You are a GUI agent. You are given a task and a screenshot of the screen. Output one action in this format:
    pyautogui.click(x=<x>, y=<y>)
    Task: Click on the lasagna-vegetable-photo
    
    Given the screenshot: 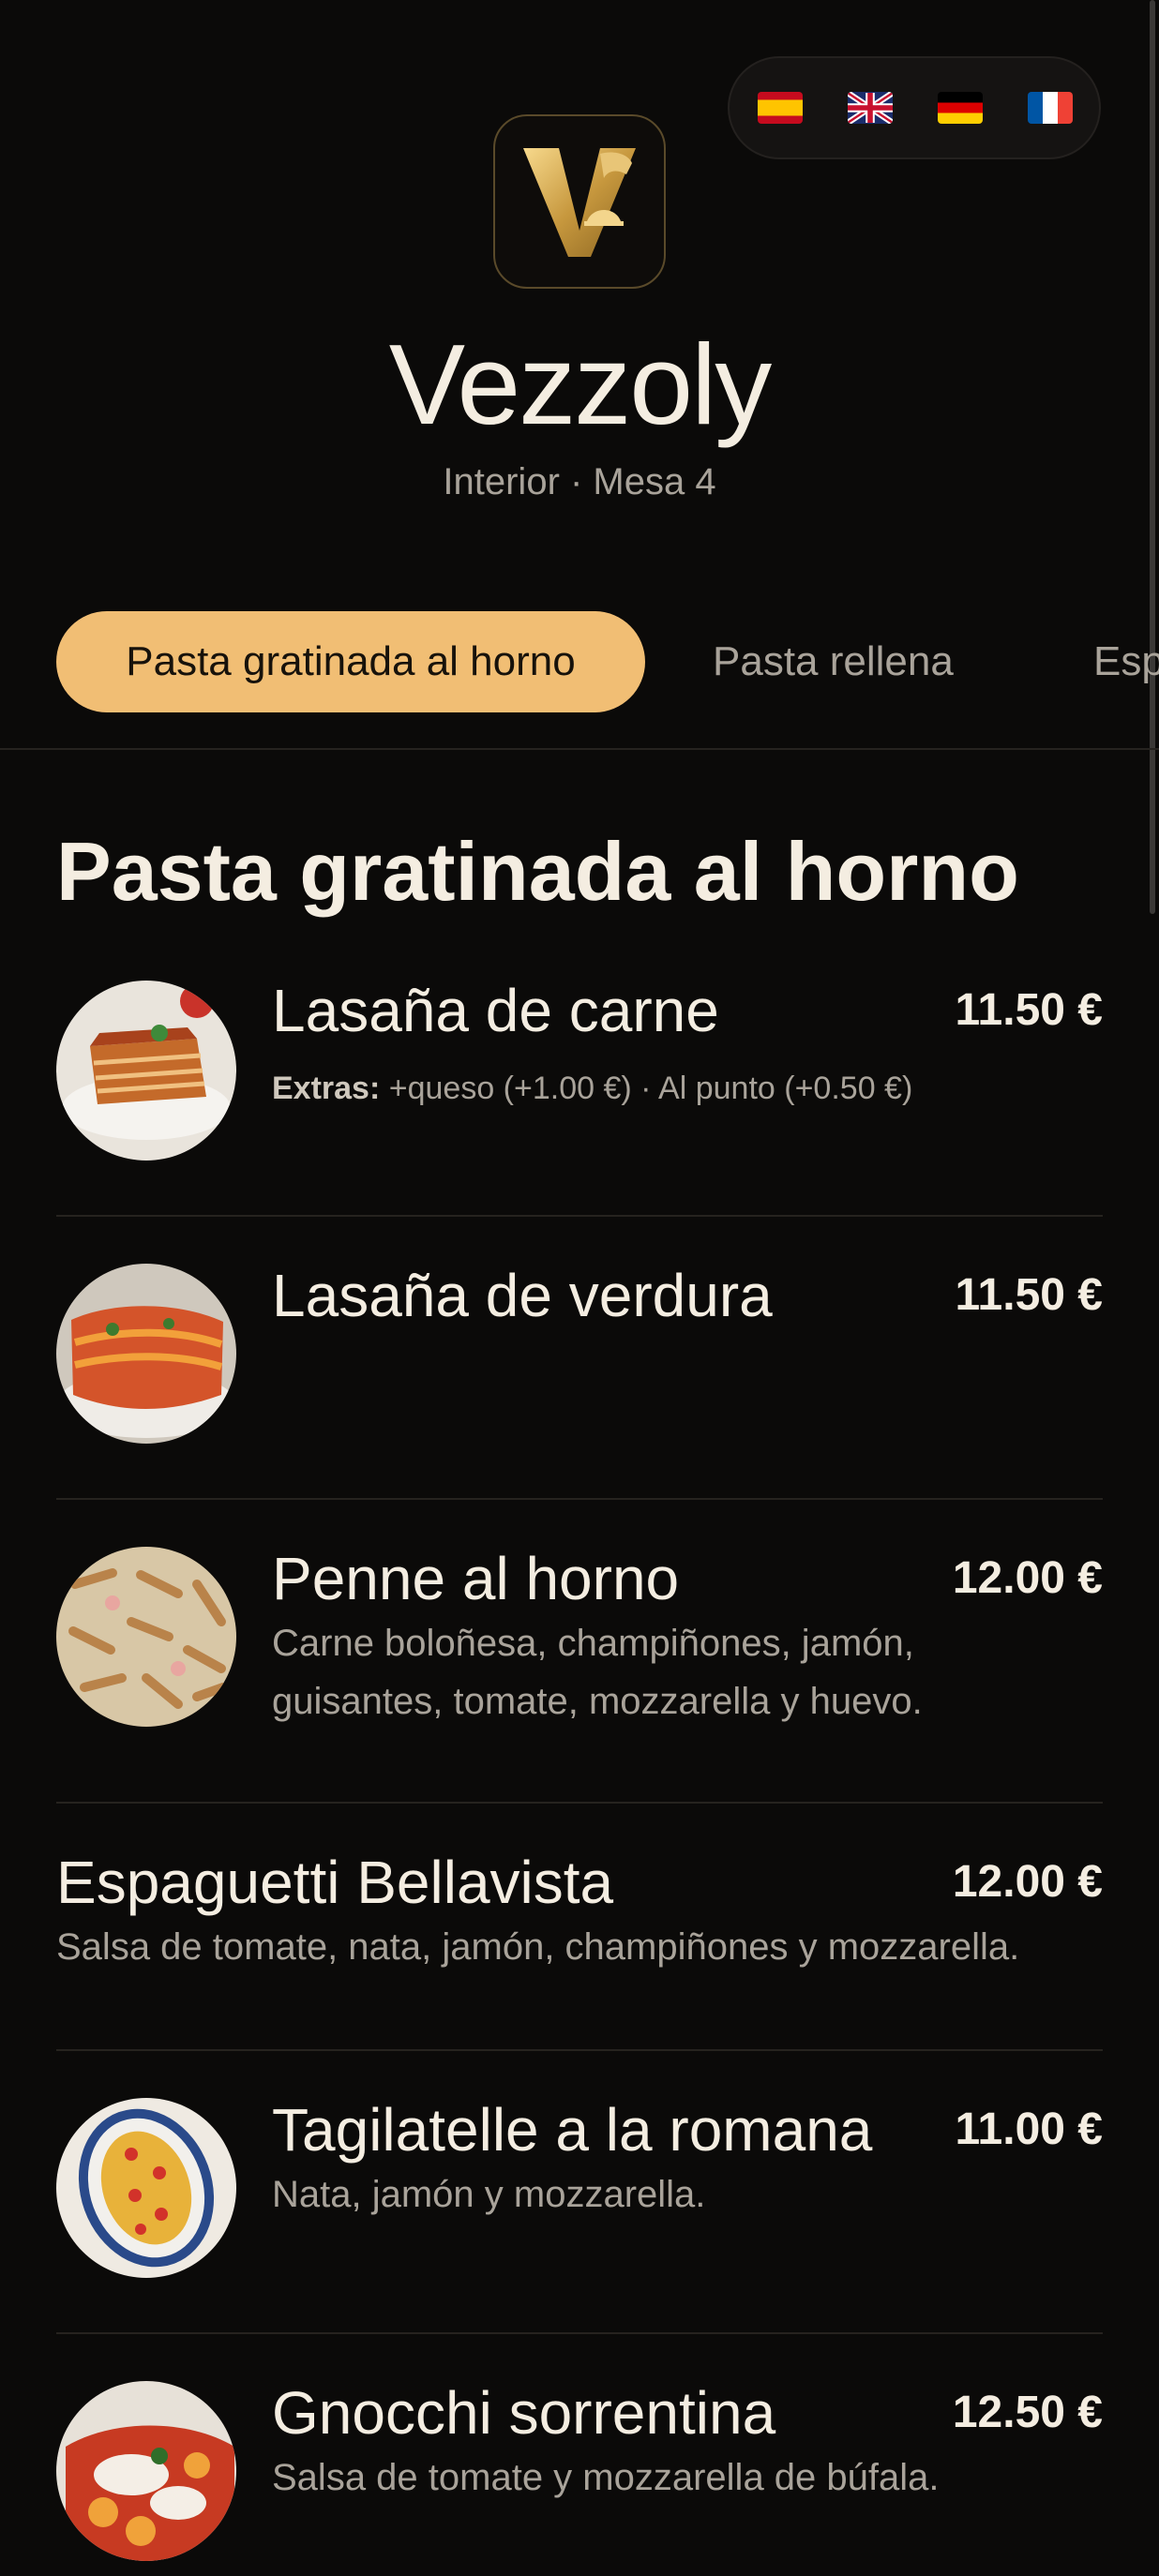 What is the action you would take?
    pyautogui.click(x=146, y=1354)
    